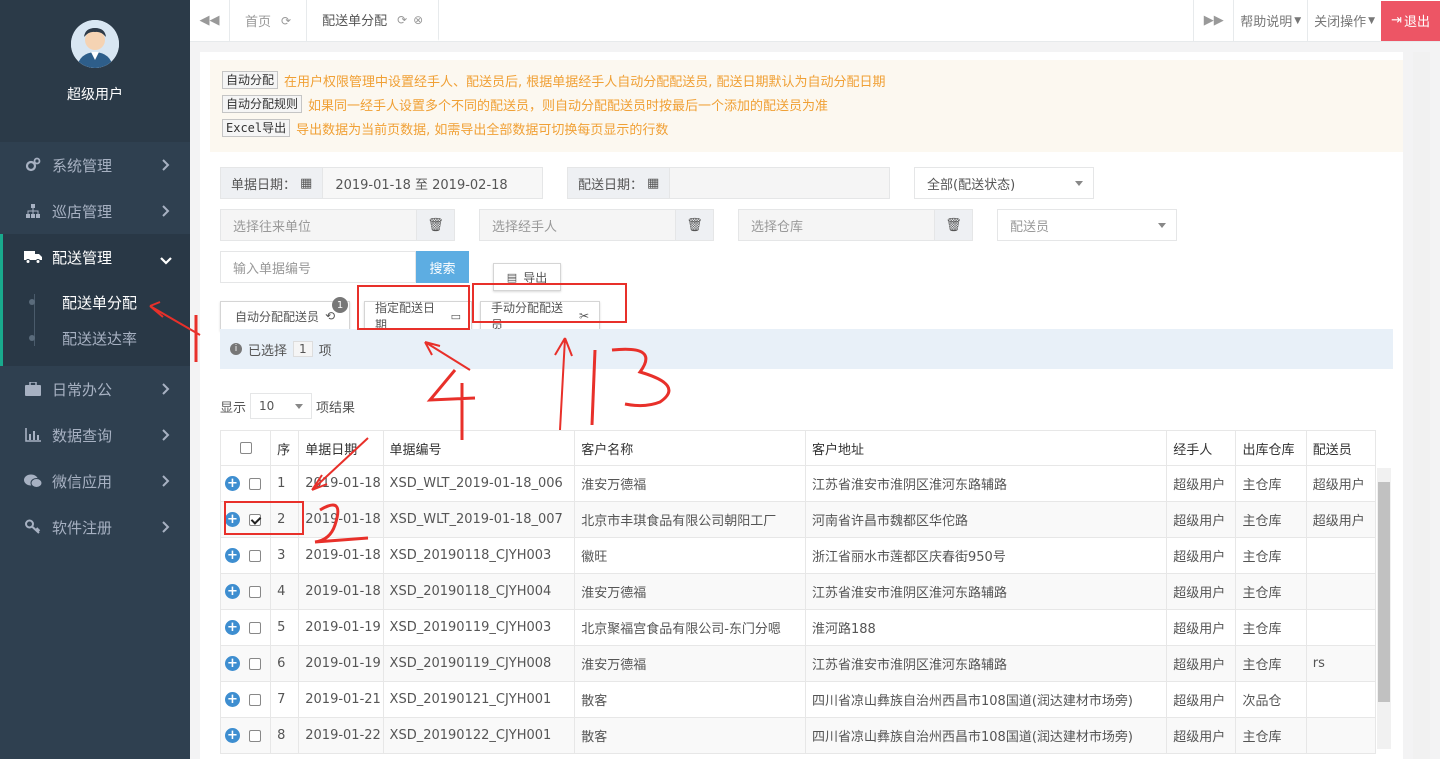 The width and height of the screenshot is (1440, 759). I want to click on menu-item-register: 软件注册, so click(95, 527).